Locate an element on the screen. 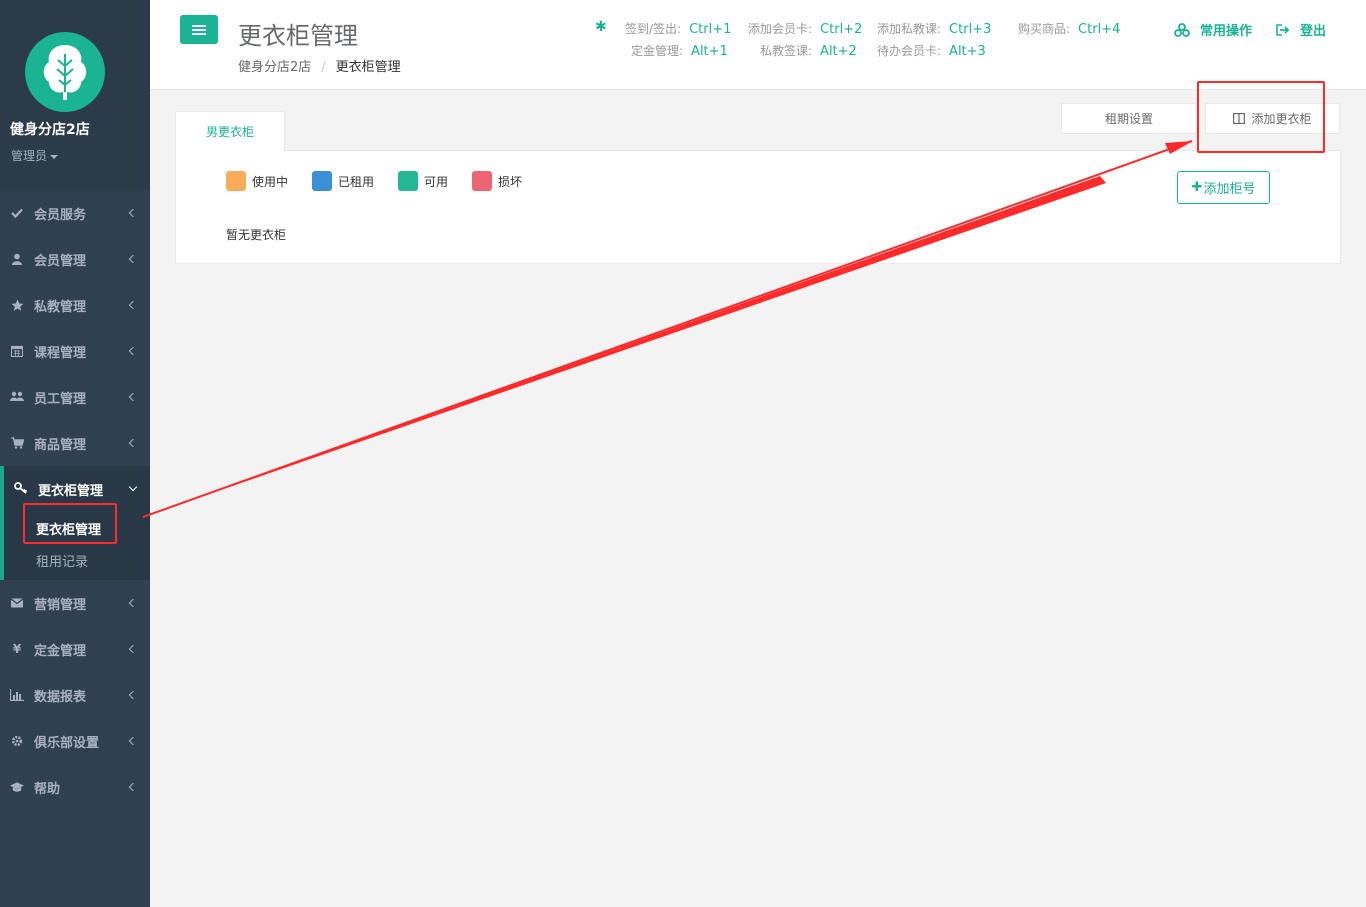 This screenshot has width=1366, height=907. users-icon is located at coordinates (17, 397).